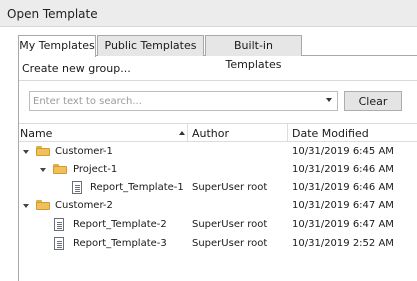  What do you see at coordinates (150, 45) in the screenshot?
I see `tab-public-templates: Public Templates` at bounding box center [150, 45].